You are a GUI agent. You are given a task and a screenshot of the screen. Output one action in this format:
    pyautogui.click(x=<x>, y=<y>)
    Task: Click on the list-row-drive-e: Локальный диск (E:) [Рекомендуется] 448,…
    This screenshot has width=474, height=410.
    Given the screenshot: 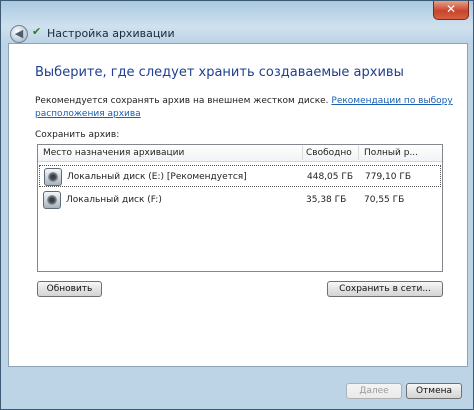 What is the action you would take?
    pyautogui.click(x=240, y=176)
    